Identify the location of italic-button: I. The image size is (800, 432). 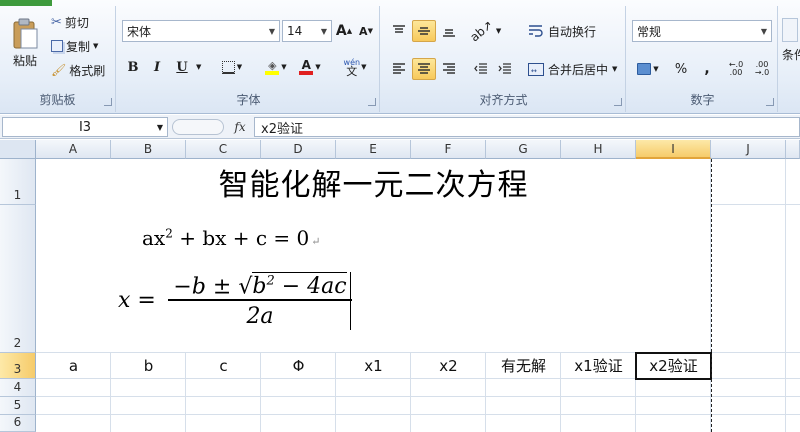
(157, 67).